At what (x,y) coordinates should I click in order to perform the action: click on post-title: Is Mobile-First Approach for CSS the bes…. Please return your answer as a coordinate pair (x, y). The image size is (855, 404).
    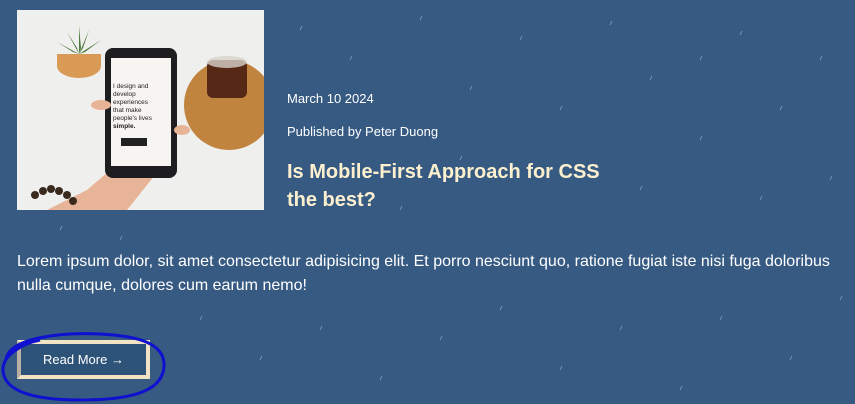
    Looking at the image, I should click on (452, 186).